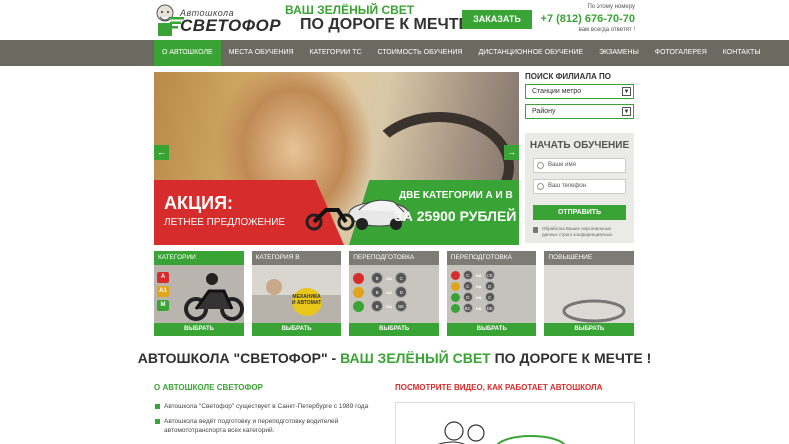 The height and width of the screenshot is (444, 789). I want to click on video-thumbnail-icon, so click(501, 432).